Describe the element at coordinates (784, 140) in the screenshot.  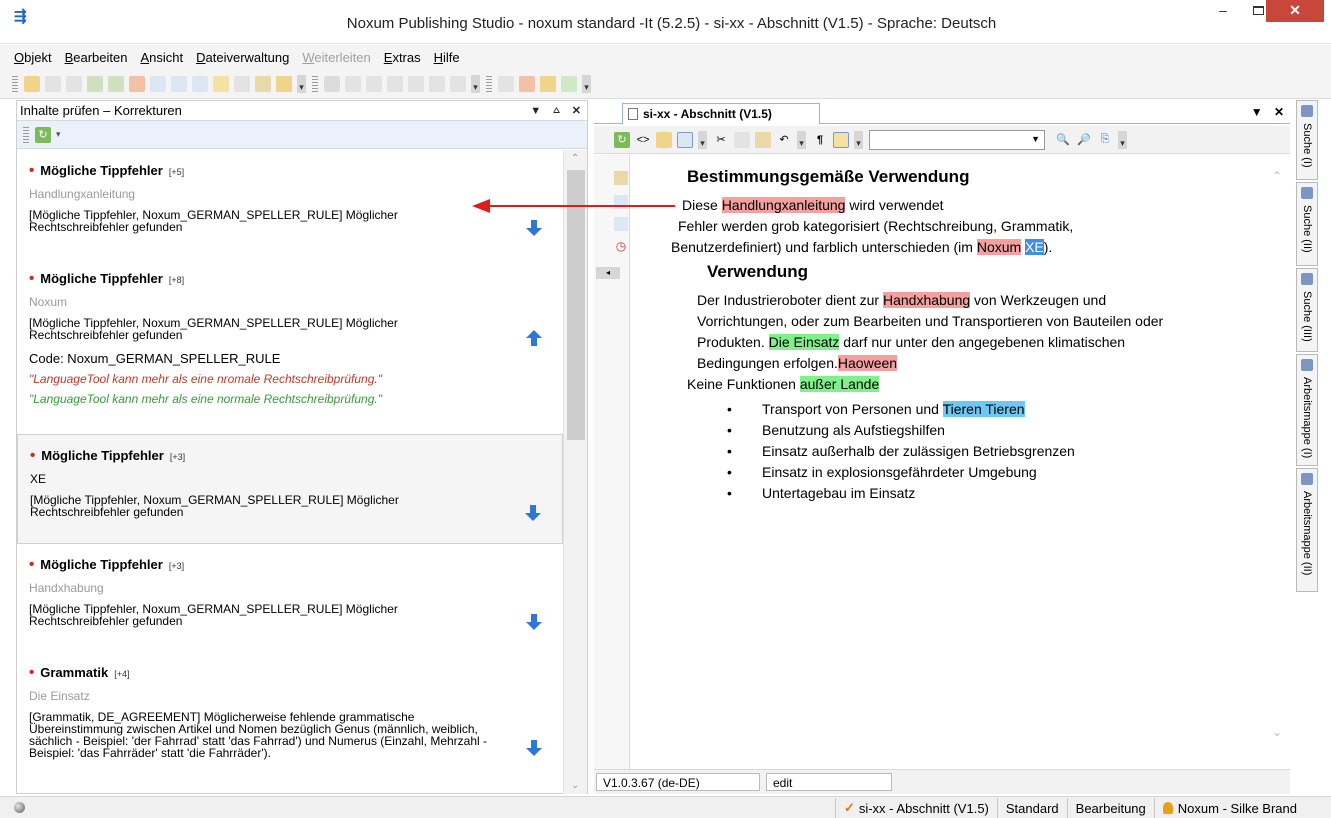
I see `undo-icon: ↶` at that location.